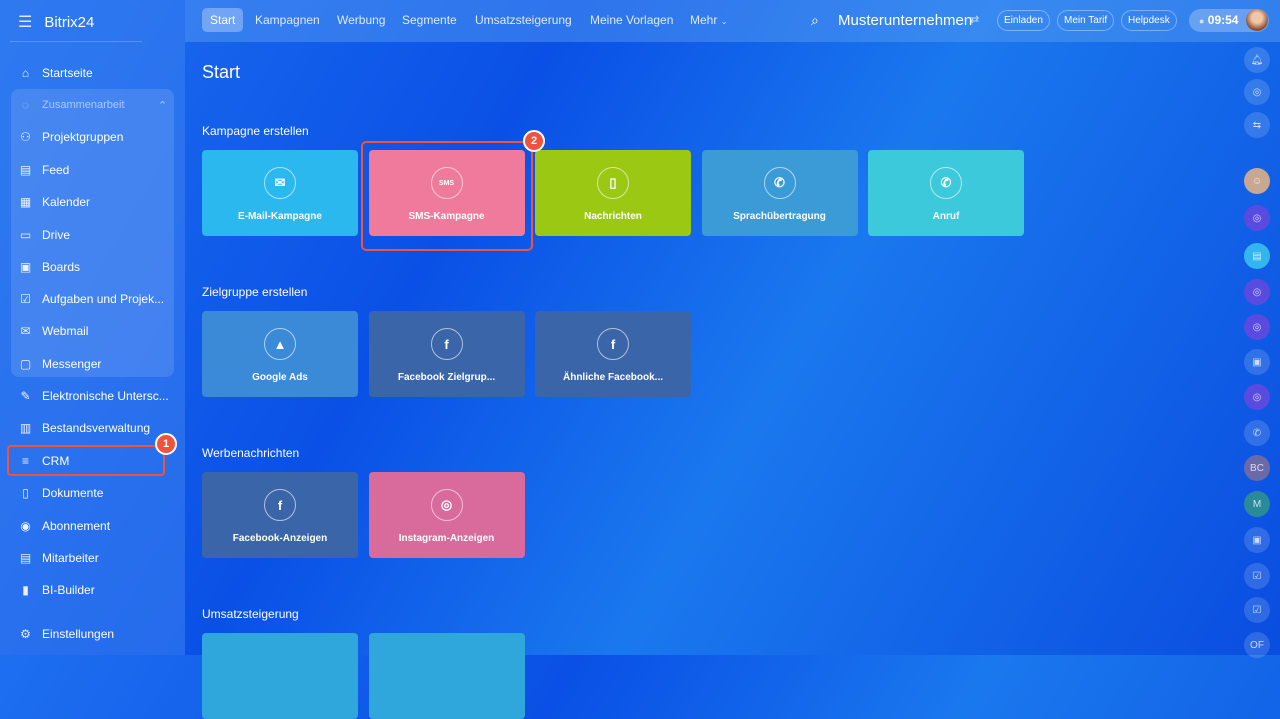  I want to click on tab-start: Start, so click(223, 20).